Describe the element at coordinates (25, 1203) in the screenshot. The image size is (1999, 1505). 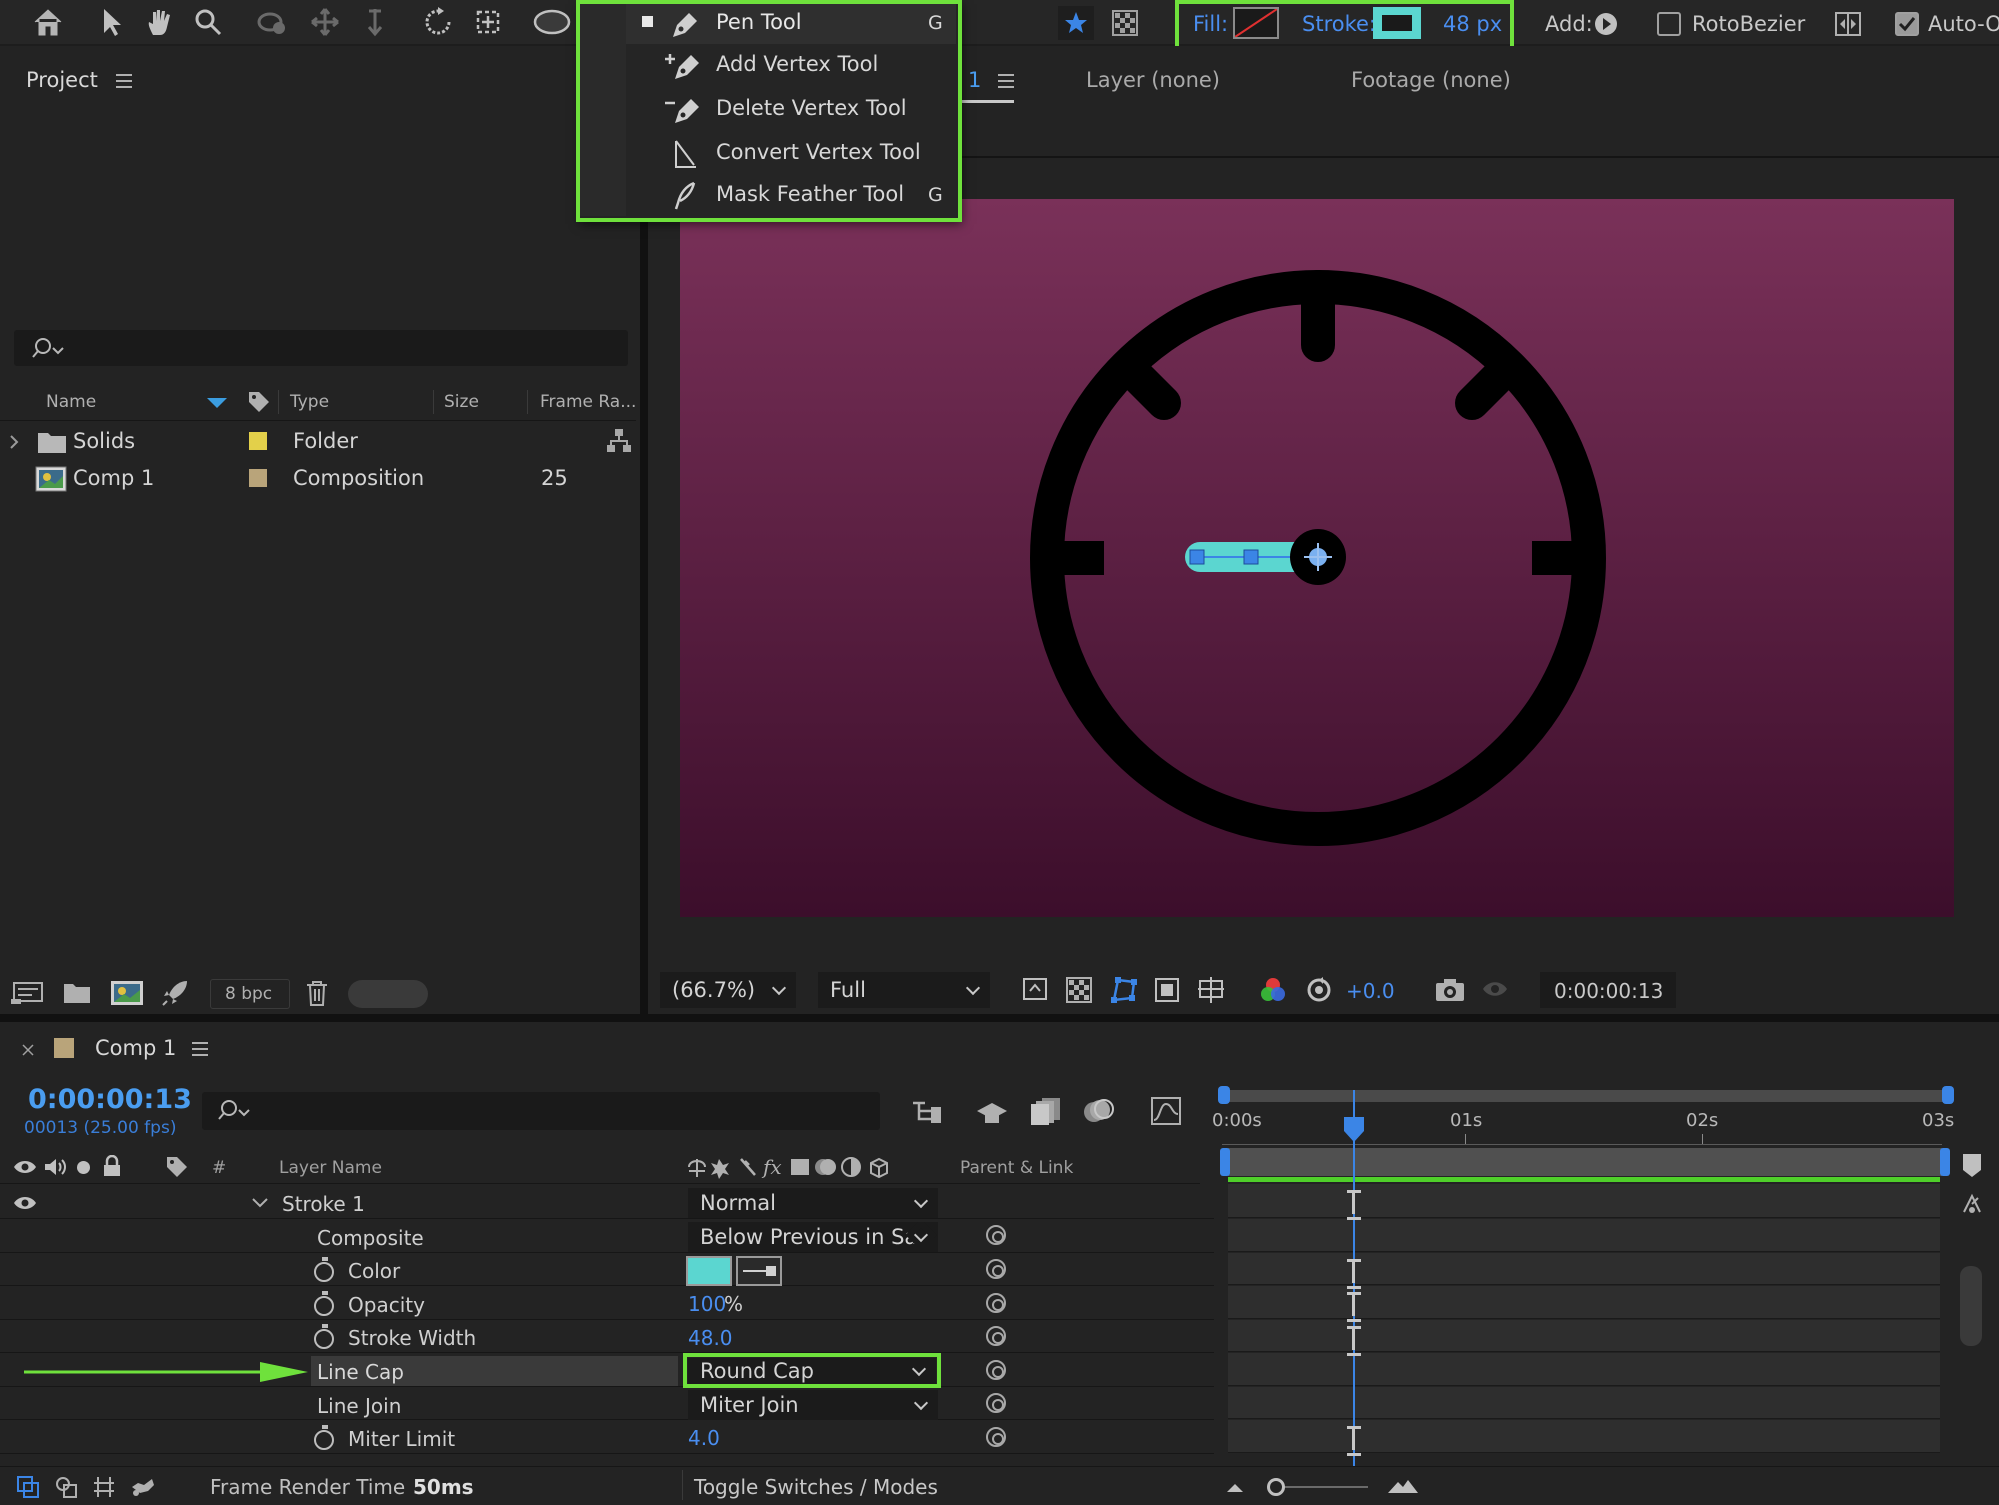
I see `layer-eye-icon` at that location.